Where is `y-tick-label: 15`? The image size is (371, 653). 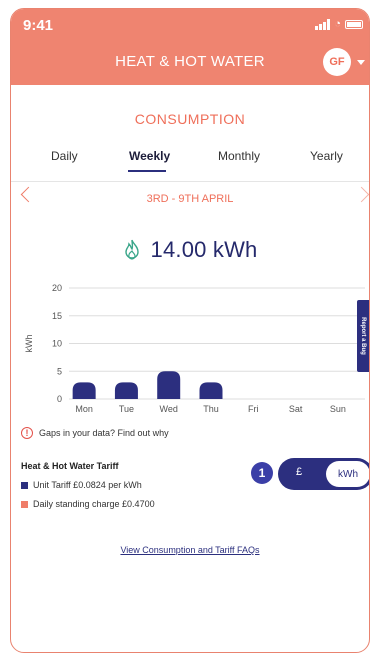
y-tick-label: 15 is located at coordinates (57, 316).